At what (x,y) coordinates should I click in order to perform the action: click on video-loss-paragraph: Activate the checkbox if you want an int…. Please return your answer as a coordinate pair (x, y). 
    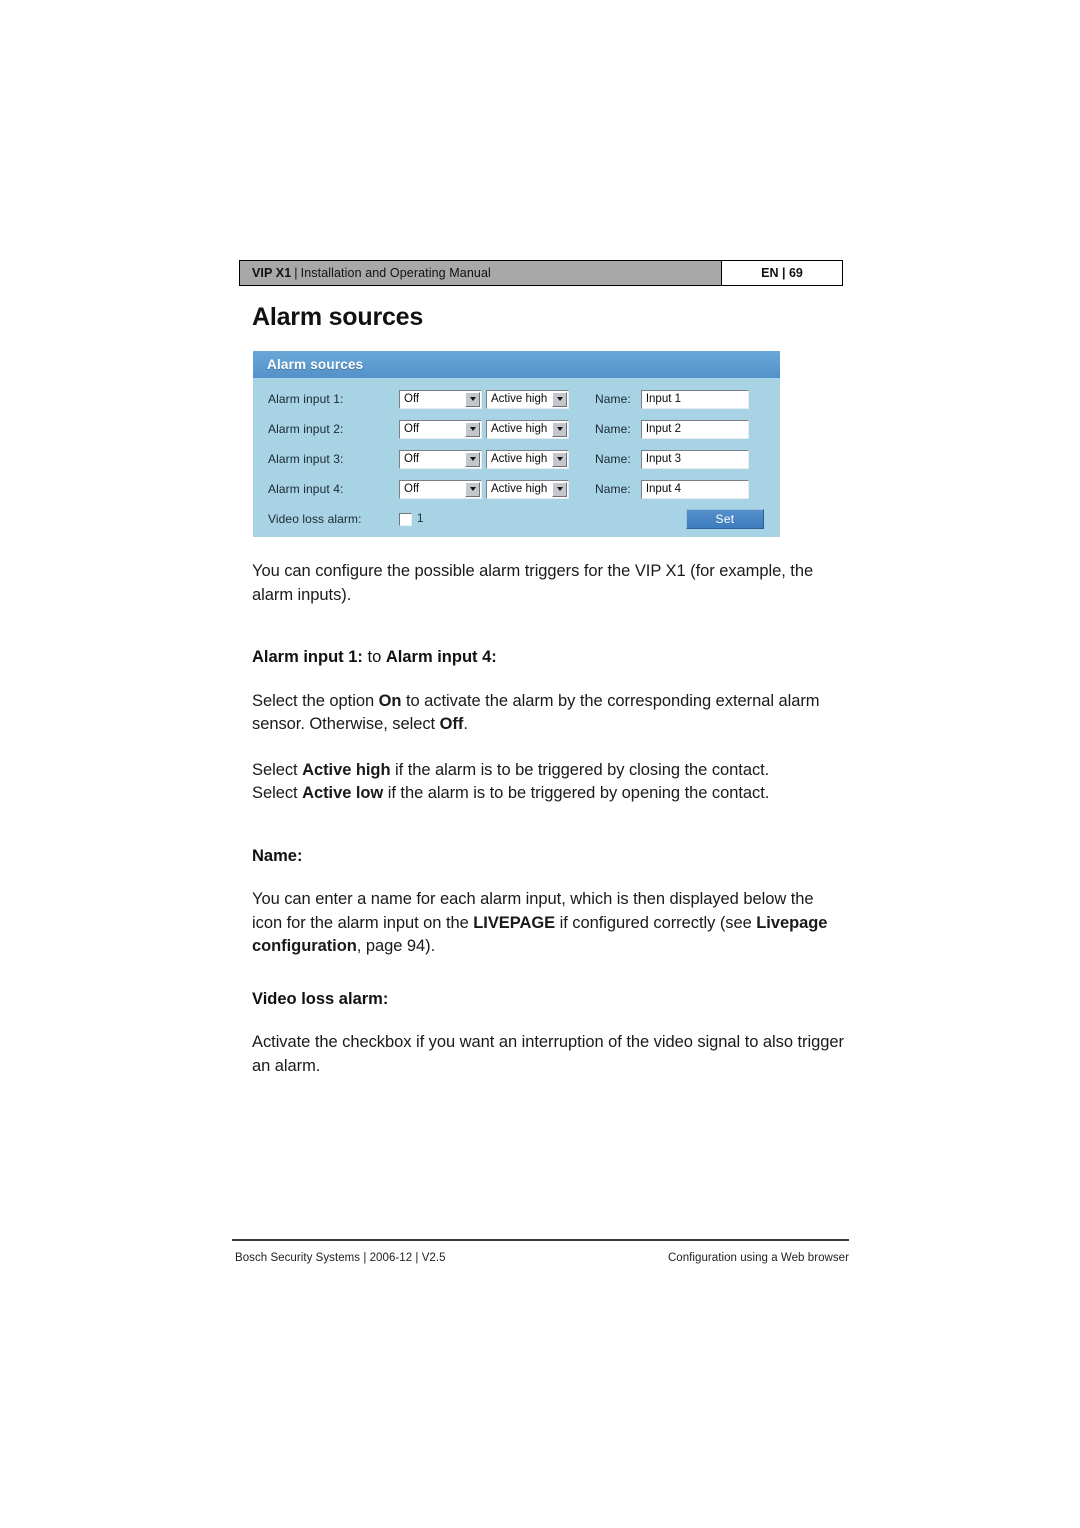
    Looking at the image, I should click on (548, 1054).